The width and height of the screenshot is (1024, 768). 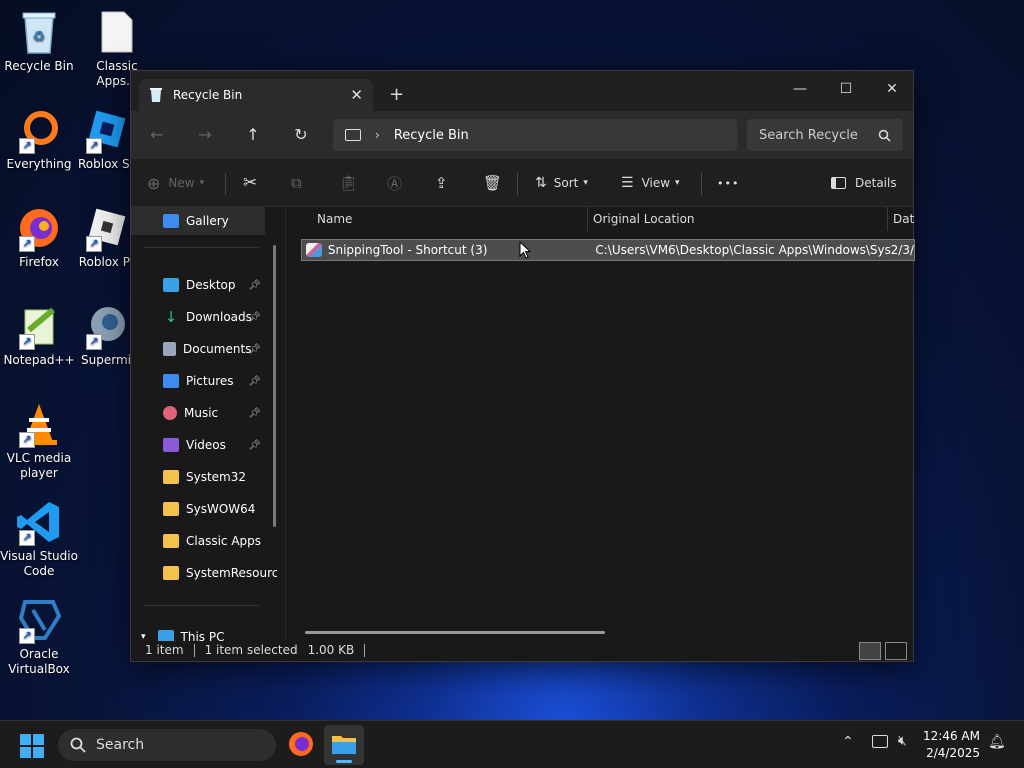 What do you see at coordinates (39, 440) in the screenshot?
I see `desktop-icon-vlc: ↗ VLC media player` at bounding box center [39, 440].